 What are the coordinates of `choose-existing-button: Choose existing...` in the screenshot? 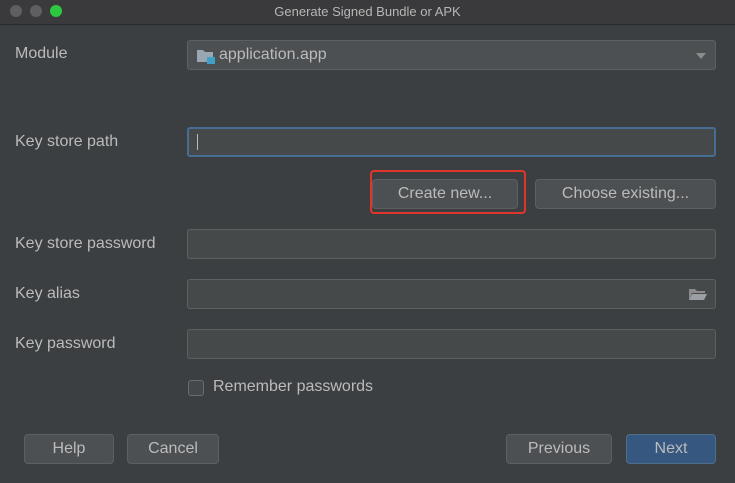 It's located at (625, 194).